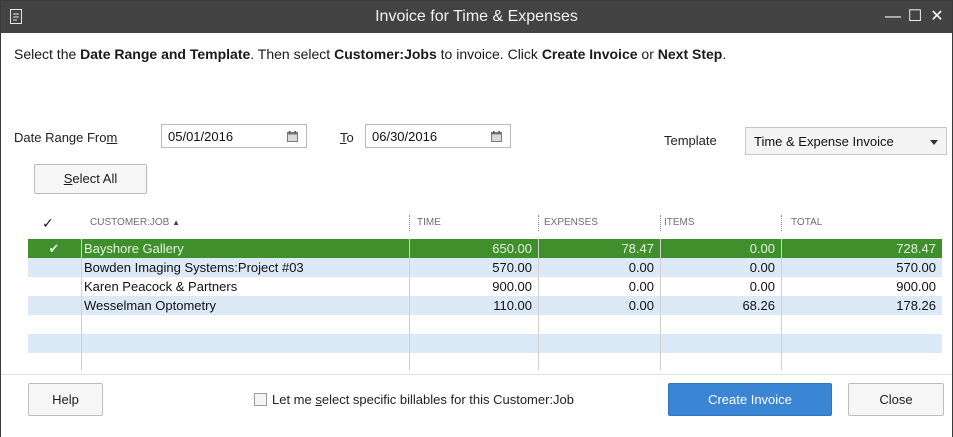 The width and height of the screenshot is (953, 437). What do you see at coordinates (512, 305) in the screenshot?
I see `time-cell: 110.00` at bounding box center [512, 305].